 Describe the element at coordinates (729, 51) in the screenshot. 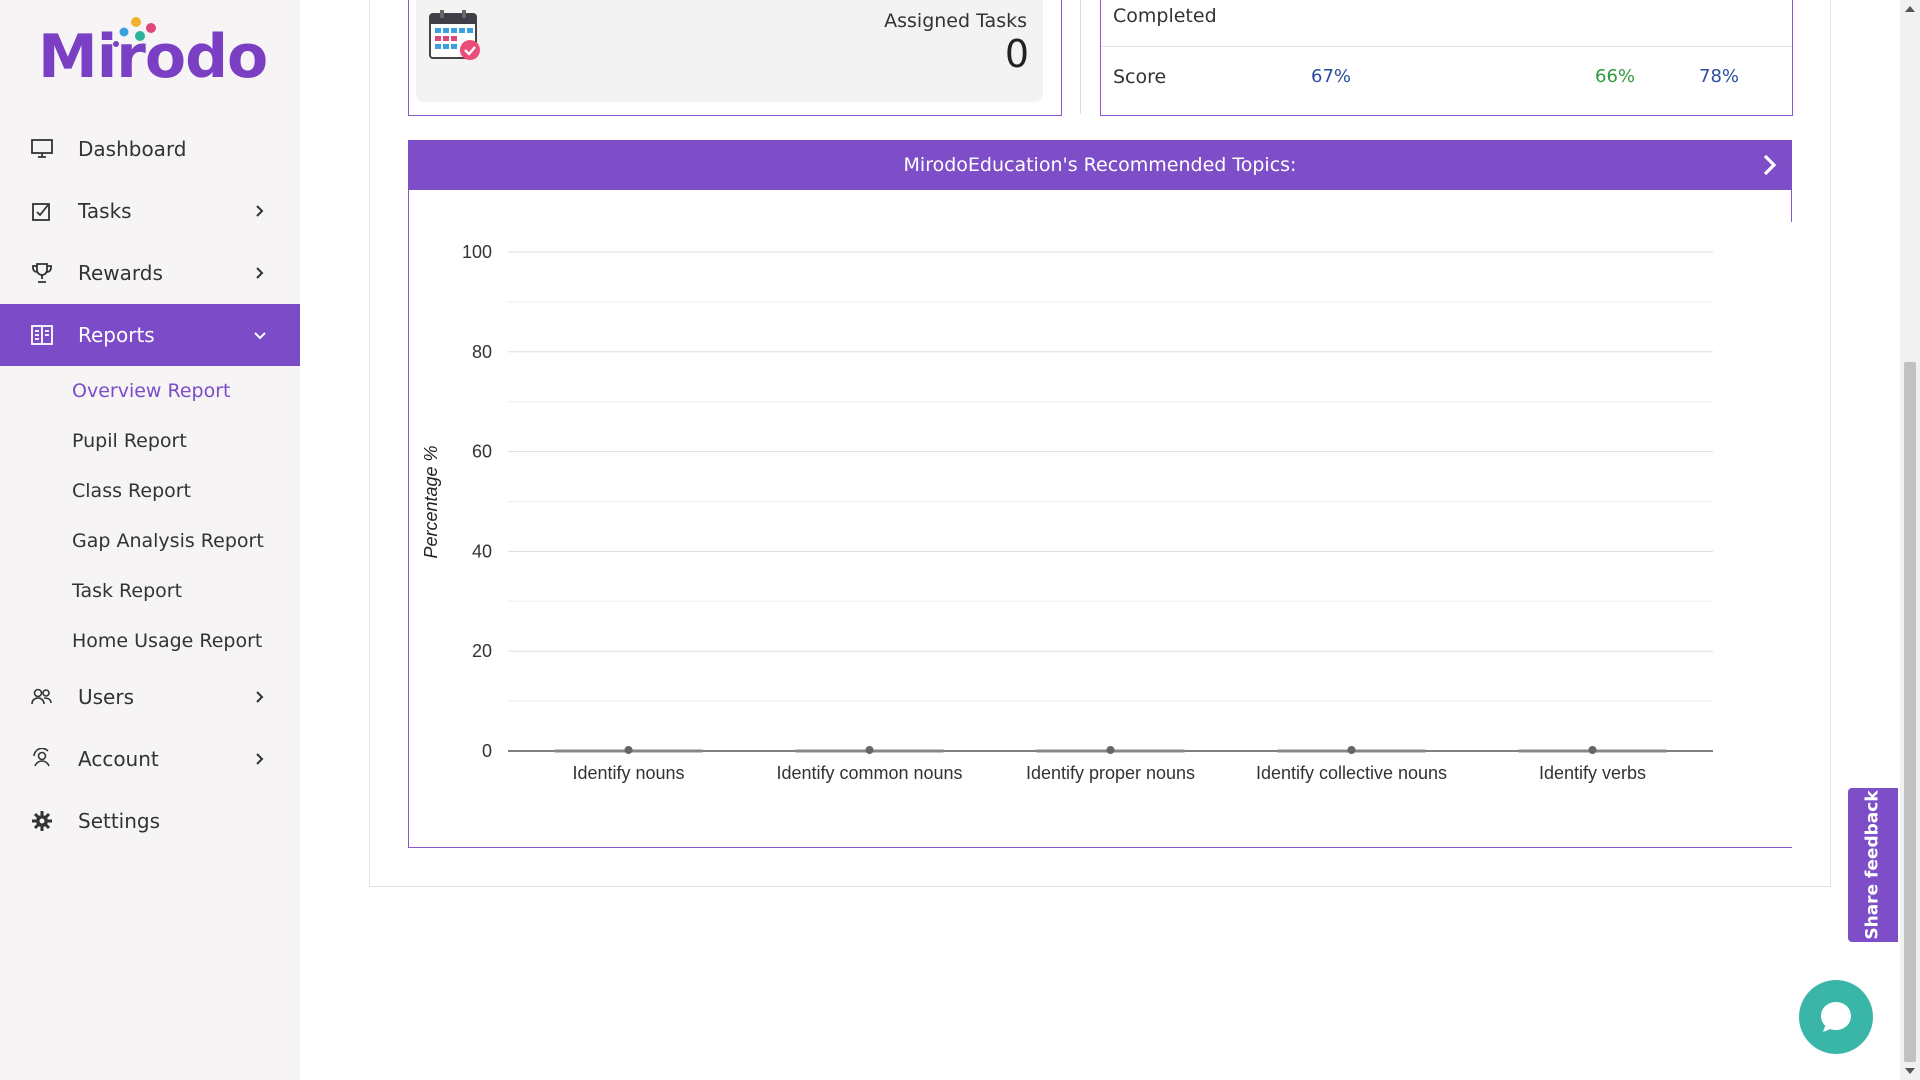

I see `assigned-tasks-tile: Assigned Tasks 0` at that location.